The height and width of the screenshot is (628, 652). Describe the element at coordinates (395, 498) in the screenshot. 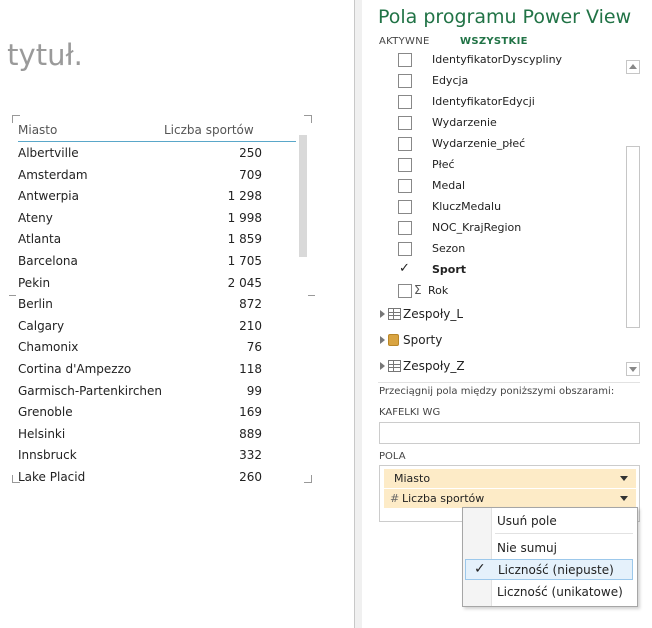

I see `numeric-field-icon: #` at that location.